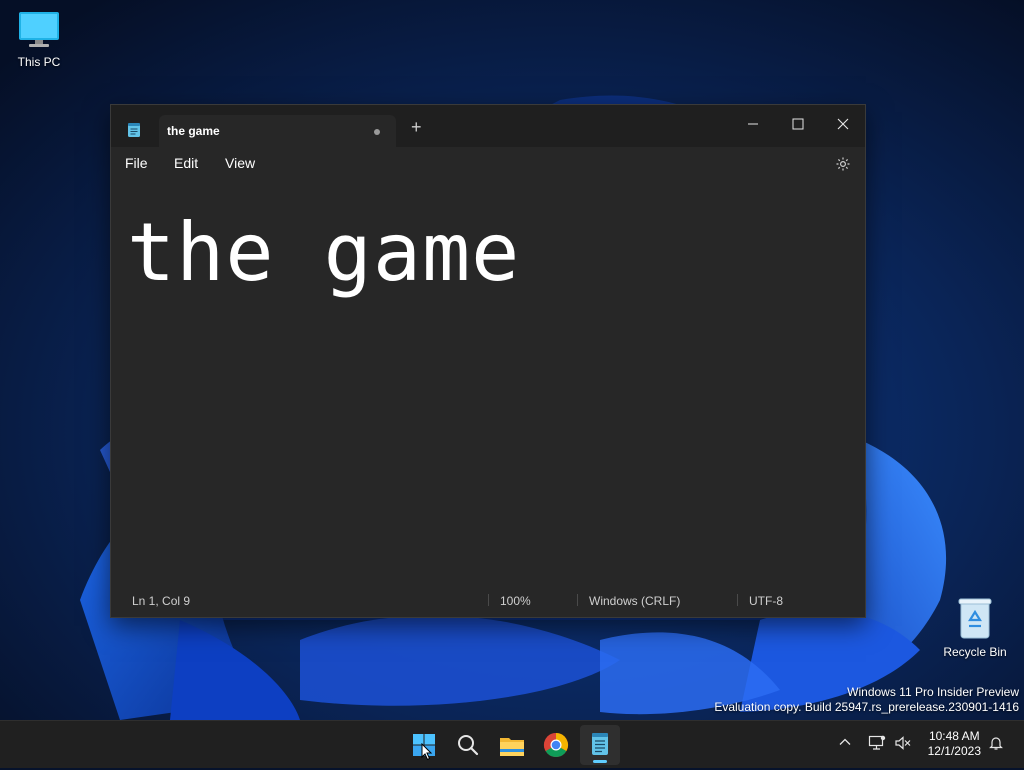 Image resolution: width=1024 pixels, height=770 pixels. I want to click on unsaved-indicator-icon, so click(377, 132).